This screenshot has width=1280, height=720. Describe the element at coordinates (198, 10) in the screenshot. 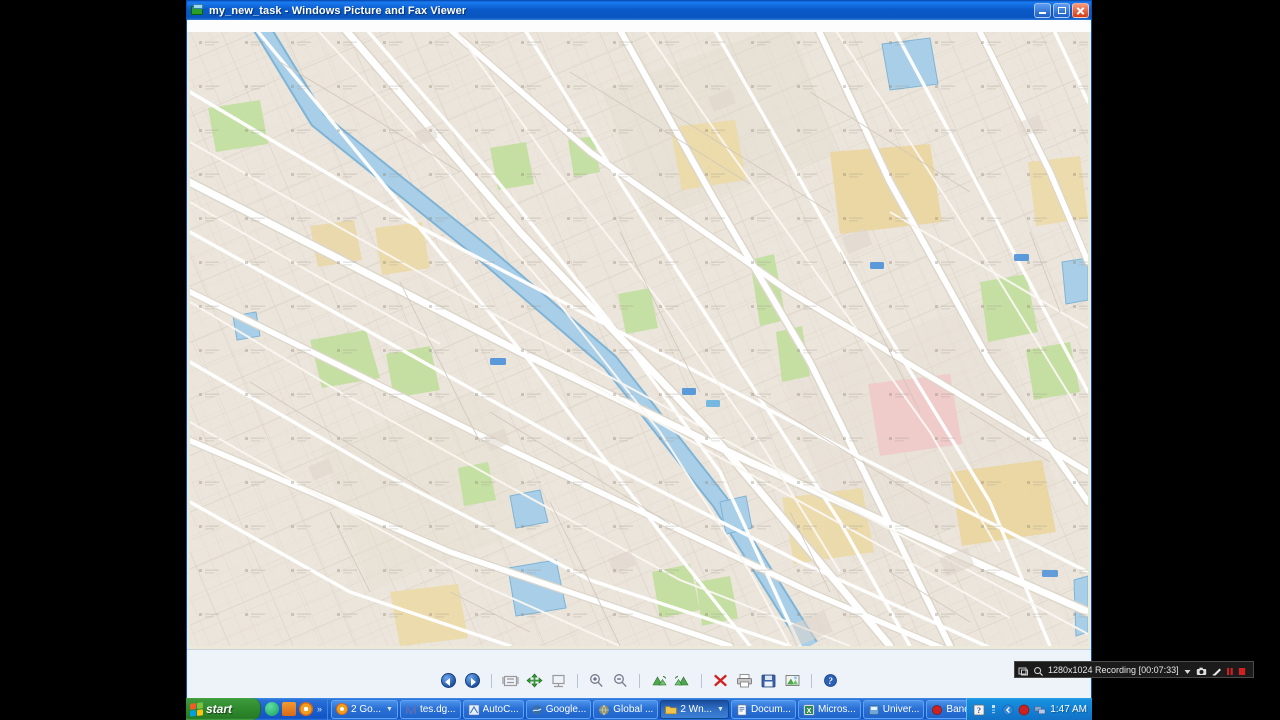

I see `picture-fax-viewer-icon` at that location.